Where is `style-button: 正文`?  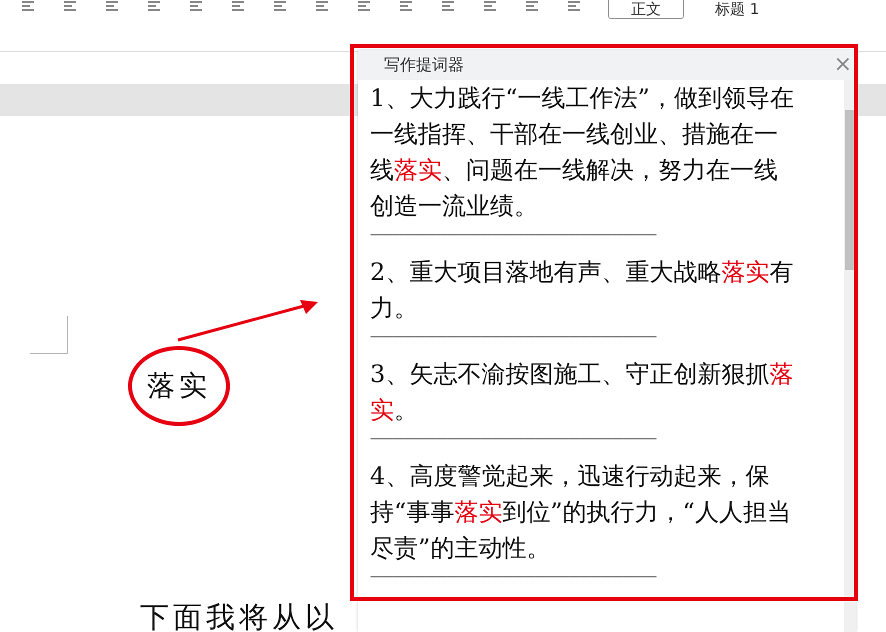
style-button: 正文 is located at coordinates (646, 9).